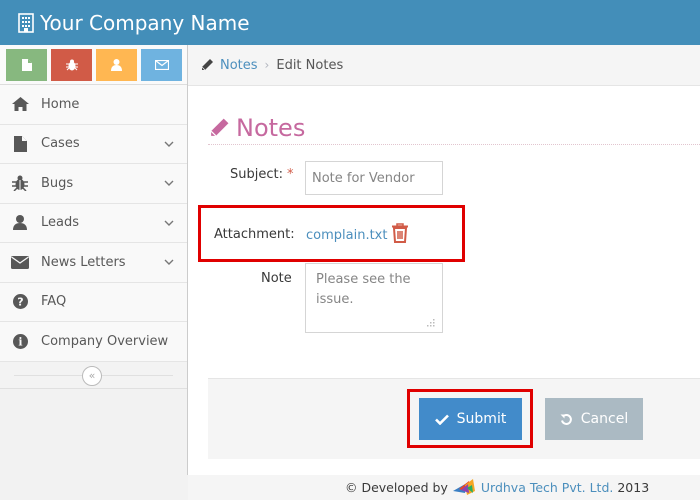 The image size is (700, 500). Describe the element at coordinates (93, 144) in the screenshot. I see `sidebar-item-cases: Cases` at that location.